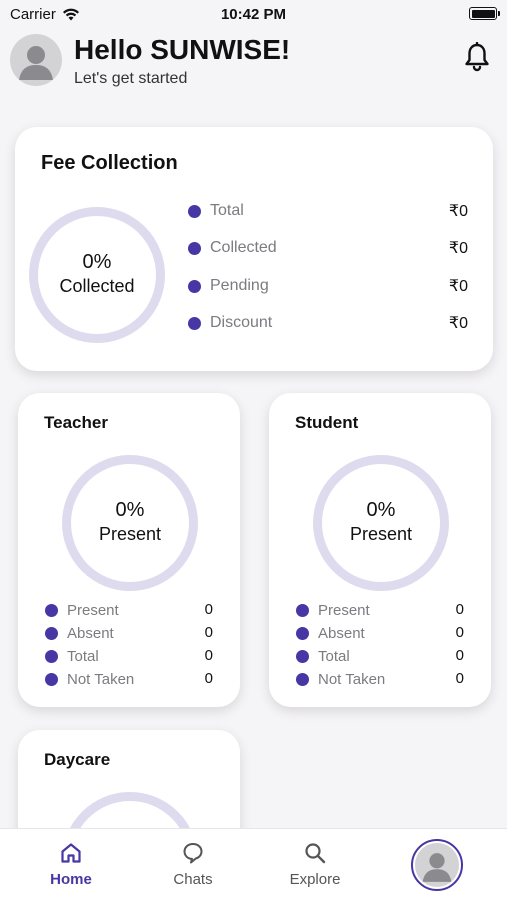 This screenshot has width=507, height=900. What do you see at coordinates (327, 422) in the screenshot?
I see `card-title: Student` at bounding box center [327, 422].